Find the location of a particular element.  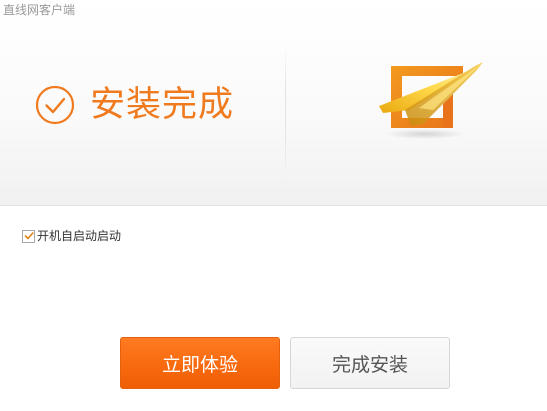

finish-install-button: 完成安装 is located at coordinates (370, 363).